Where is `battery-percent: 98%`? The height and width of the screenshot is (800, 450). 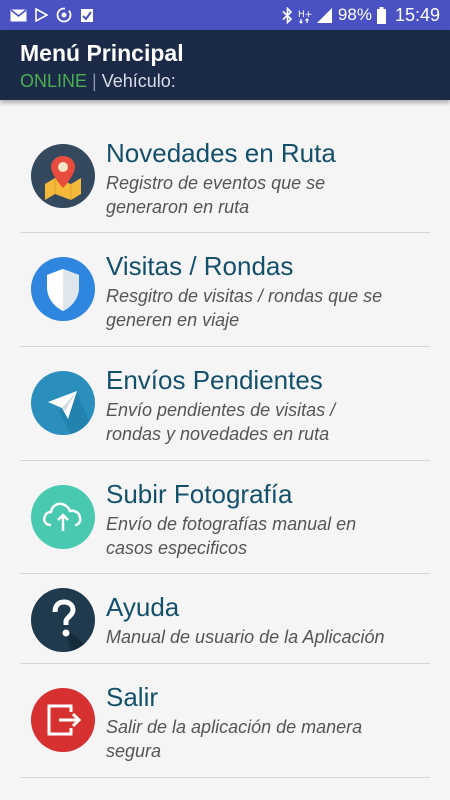 battery-percent: 98% is located at coordinates (354, 14).